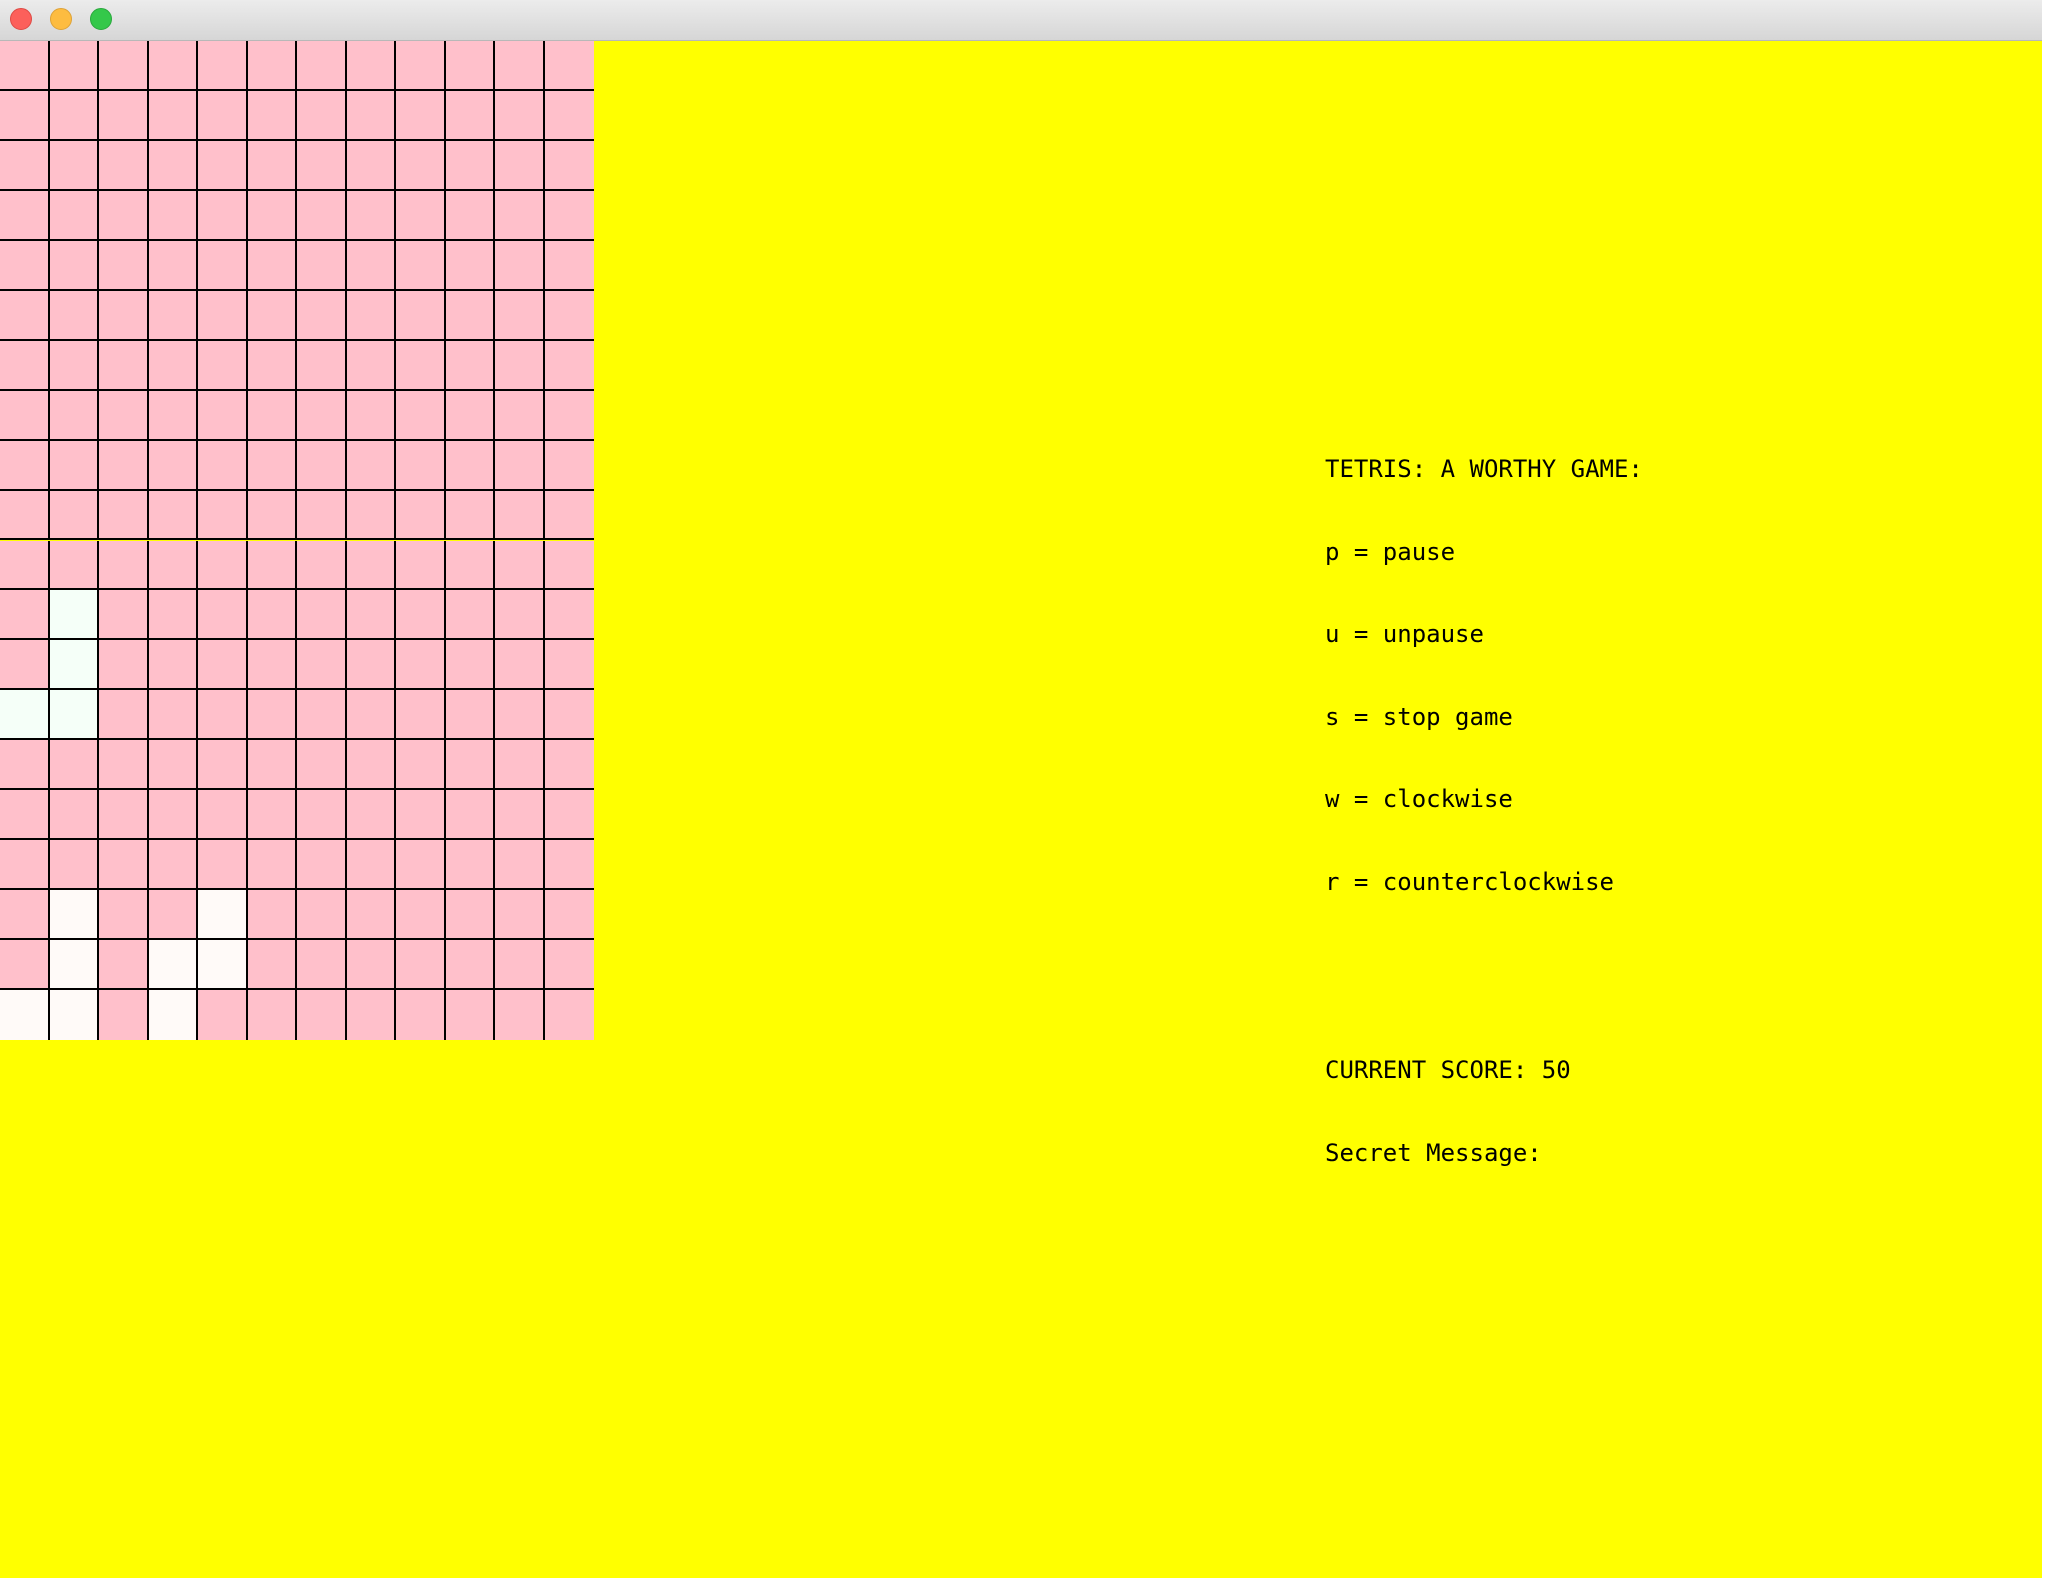 This screenshot has width=2048, height=1578. What do you see at coordinates (21, 19) in the screenshot?
I see `close-button` at bounding box center [21, 19].